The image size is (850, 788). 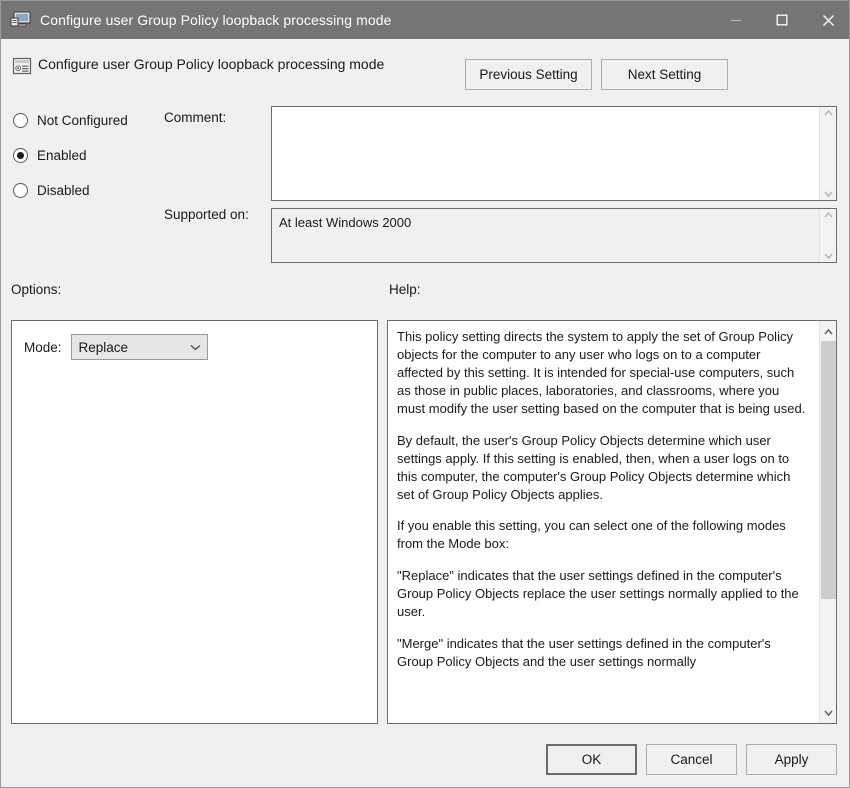 What do you see at coordinates (20, 120) in the screenshot?
I see `radio-mark-not-configured` at bounding box center [20, 120].